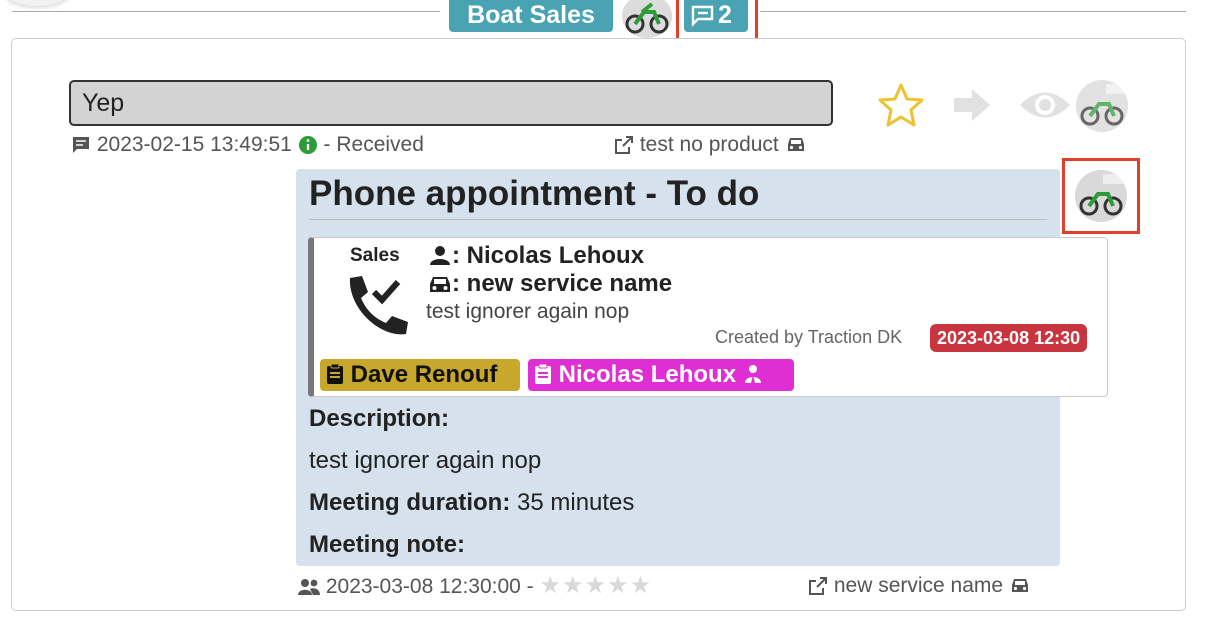  What do you see at coordinates (1101, 196) in the screenshot?
I see `highlight-box-avatar` at bounding box center [1101, 196].